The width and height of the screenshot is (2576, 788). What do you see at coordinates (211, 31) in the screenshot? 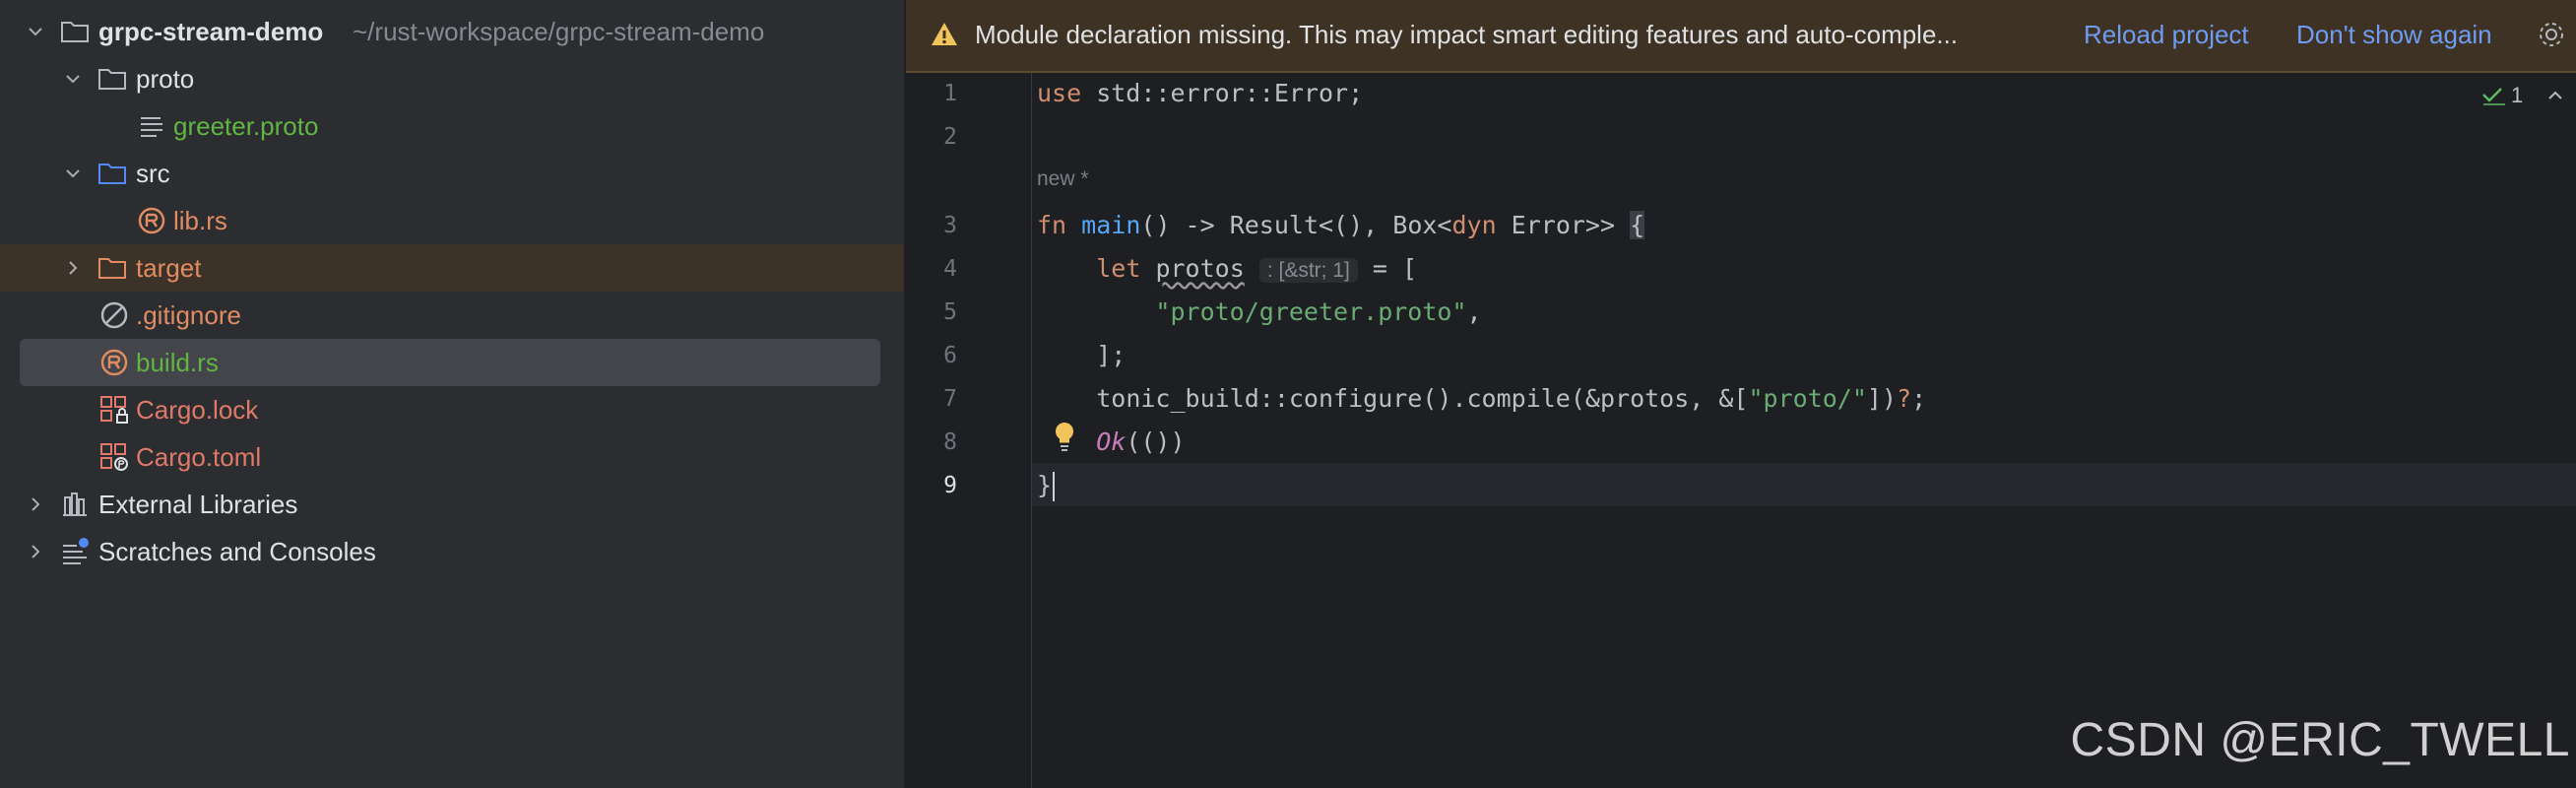
I see `tree-item-label: grpc-stream-demo` at bounding box center [211, 31].